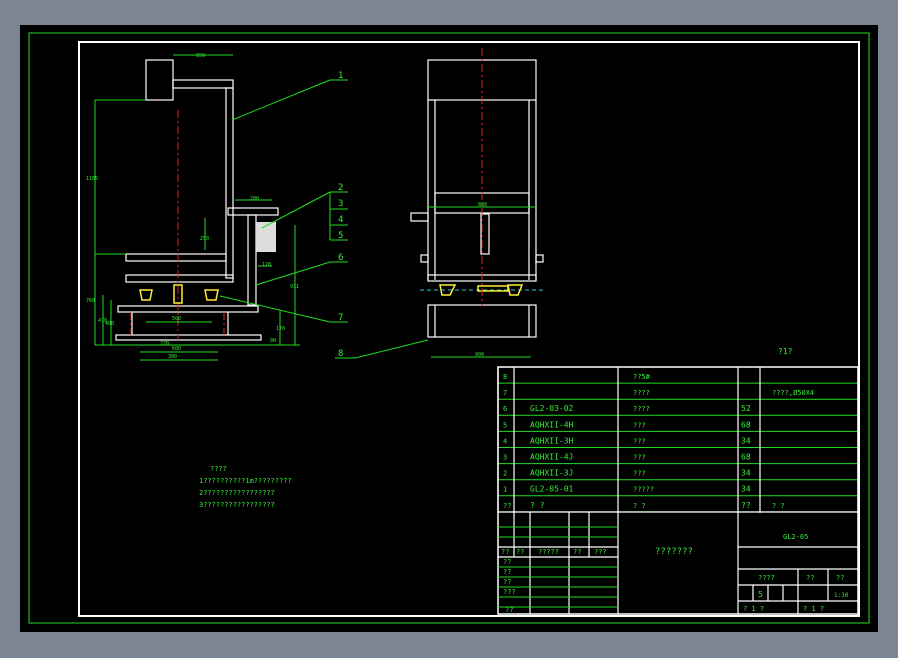 The width and height of the screenshot is (898, 658). What do you see at coordinates (552, 440) in the screenshot?
I see `table-cell-code: AQHXII-3H` at bounding box center [552, 440].